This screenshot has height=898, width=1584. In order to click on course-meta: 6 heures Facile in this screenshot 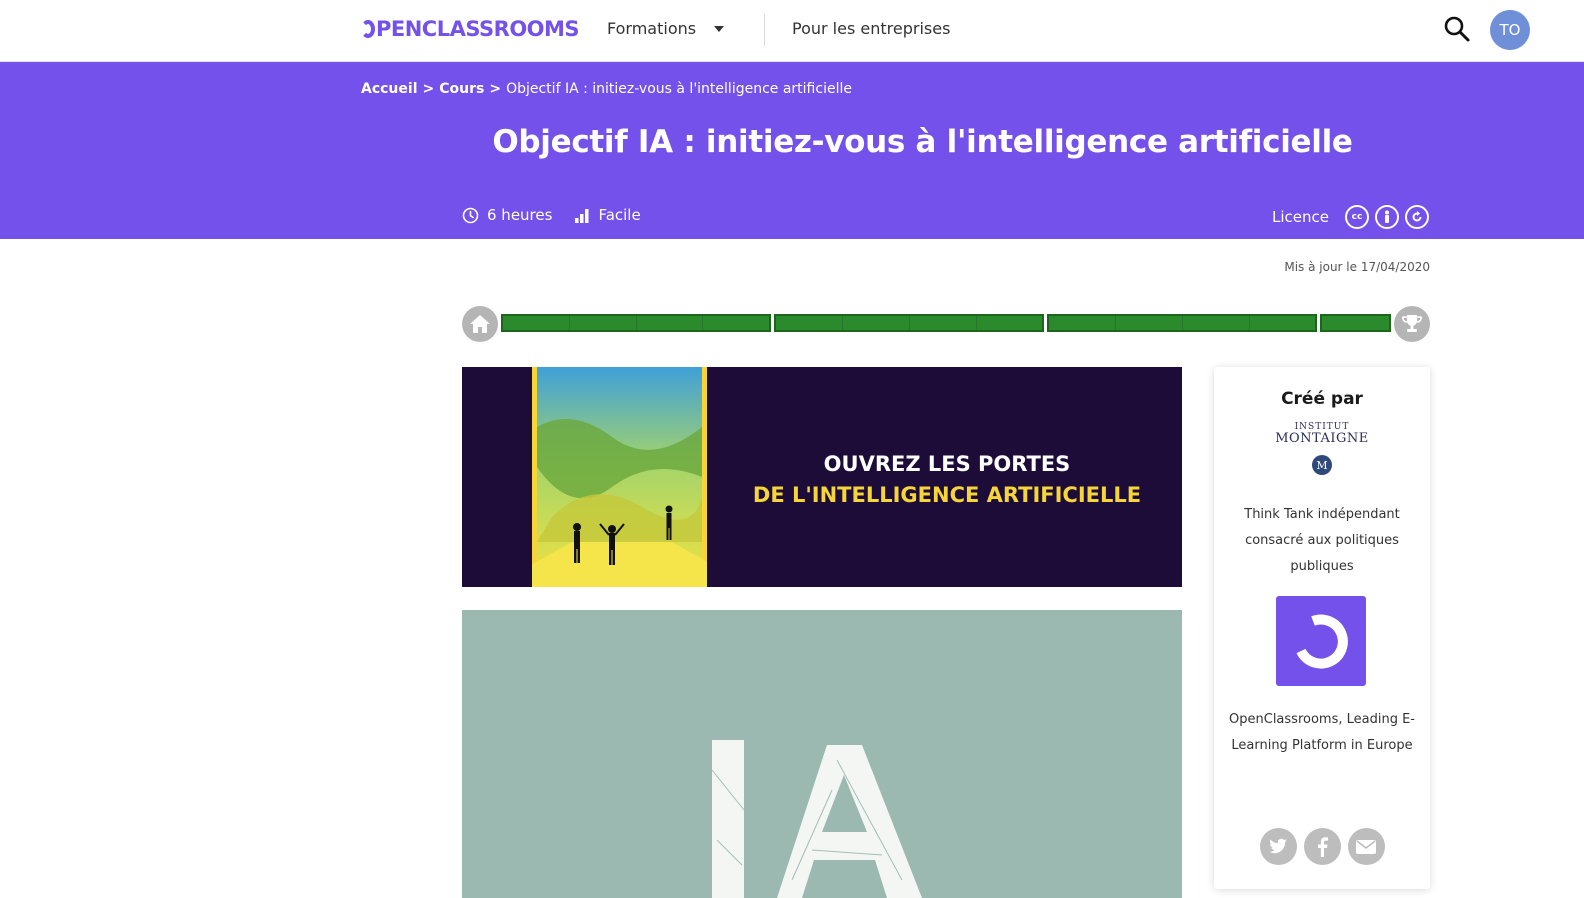, I will do `click(562, 215)`.